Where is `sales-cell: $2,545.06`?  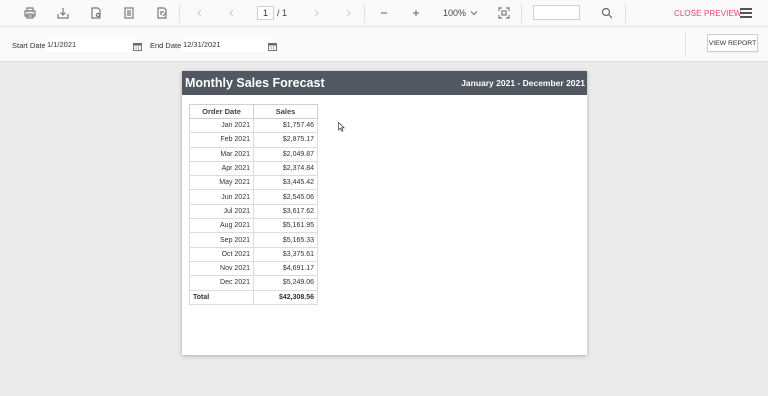
sales-cell: $2,545.06 is located at coordinates (285, 197).